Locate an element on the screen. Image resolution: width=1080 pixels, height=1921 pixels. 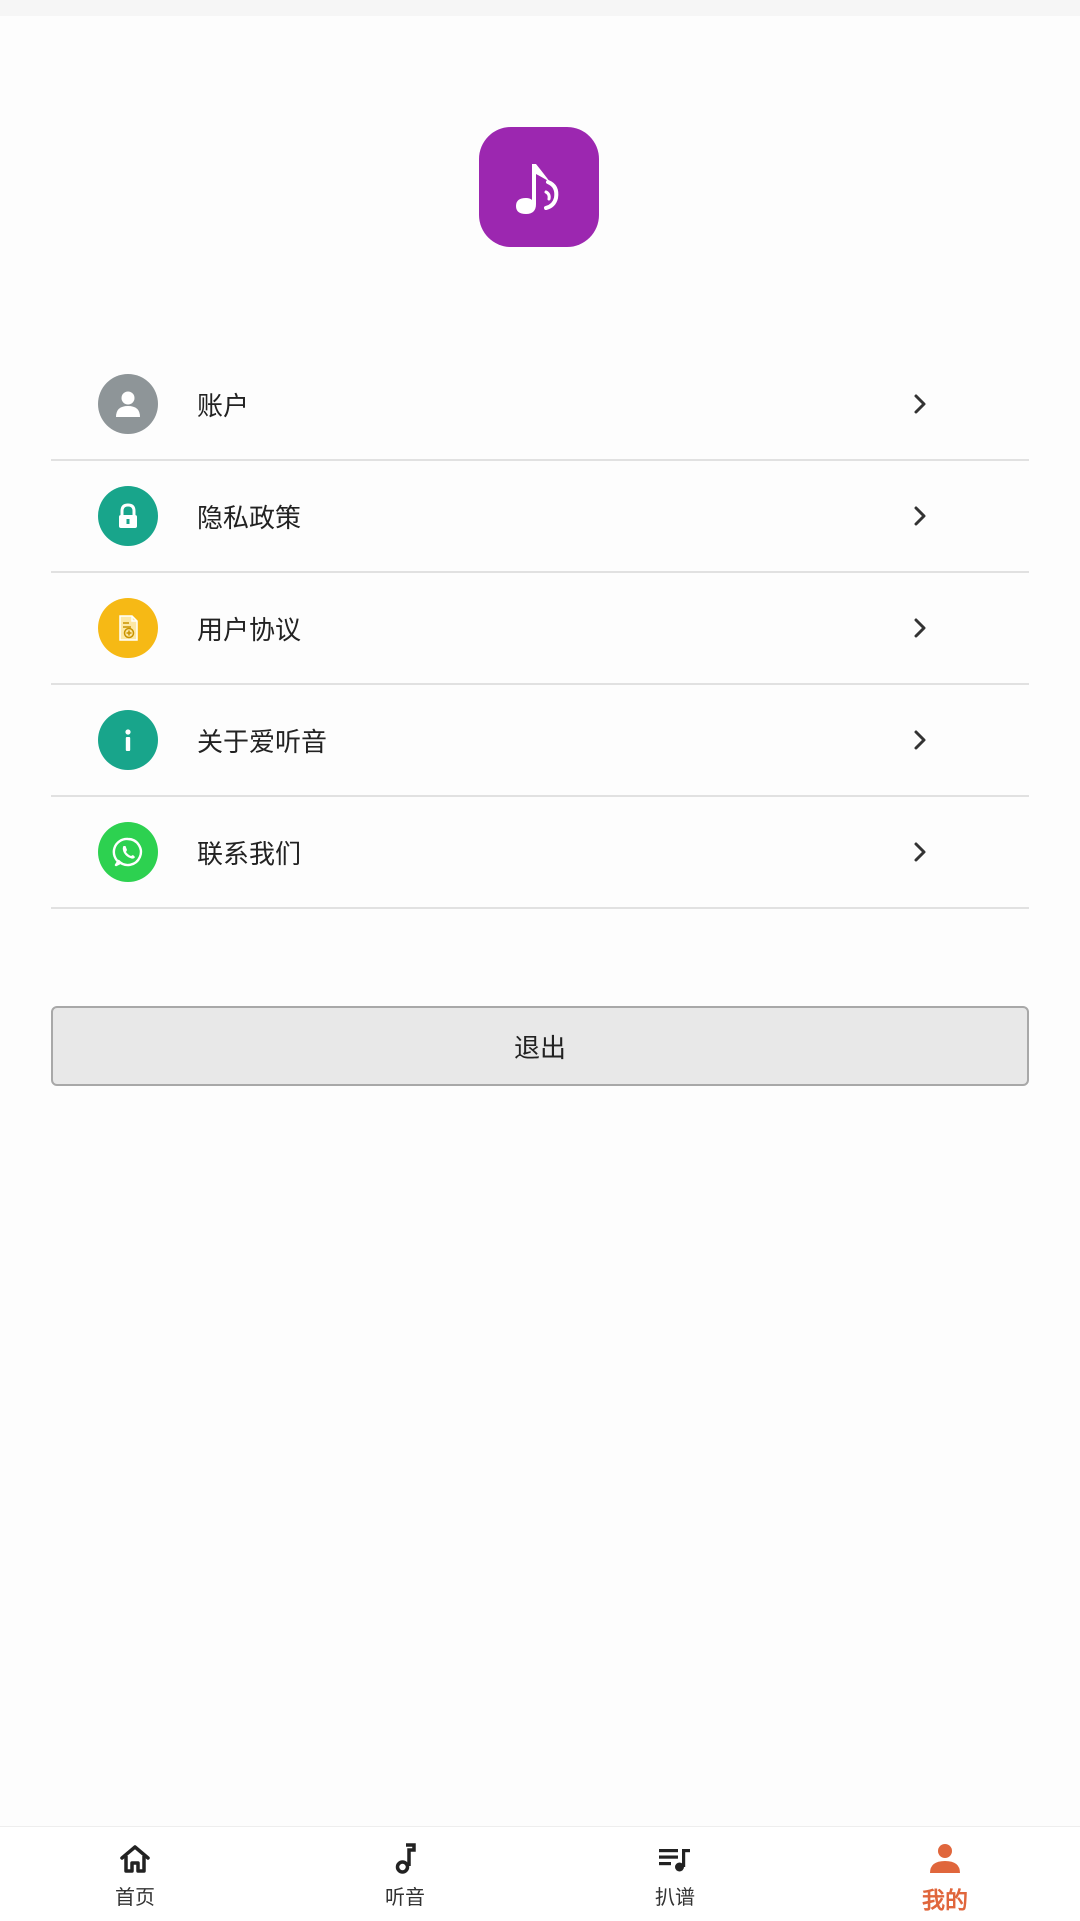
bottom-navigation: 首页 听音 扒谱 我的 is located at coordinates (540, 1873).